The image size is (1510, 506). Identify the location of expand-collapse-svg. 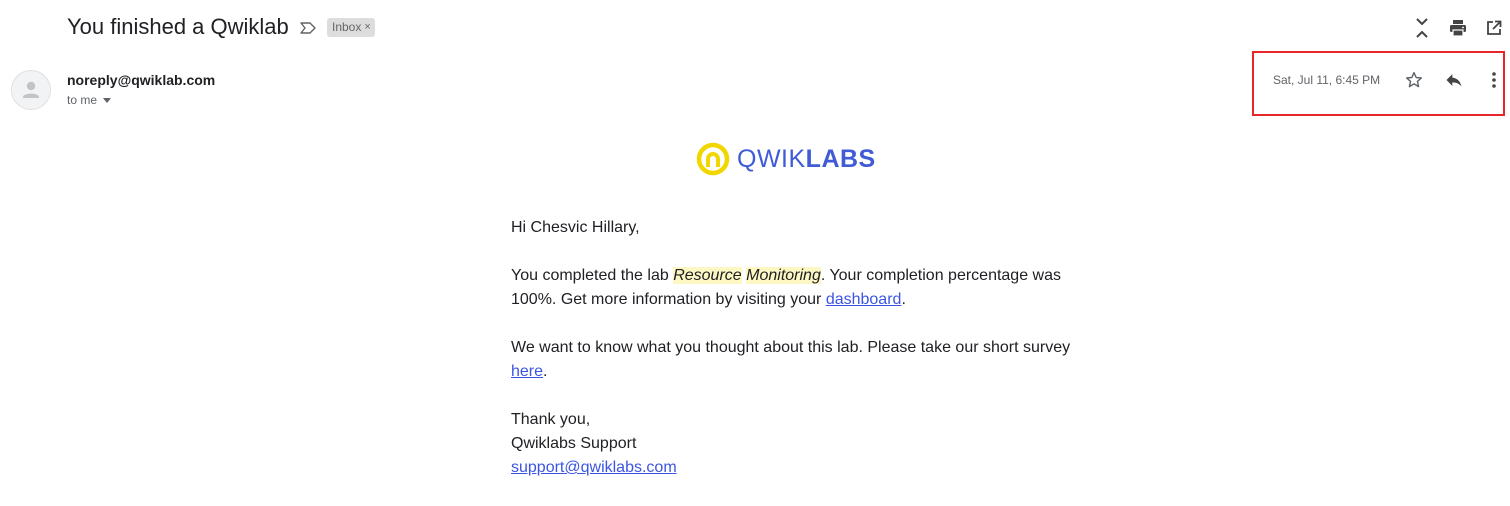
(1422, 28).